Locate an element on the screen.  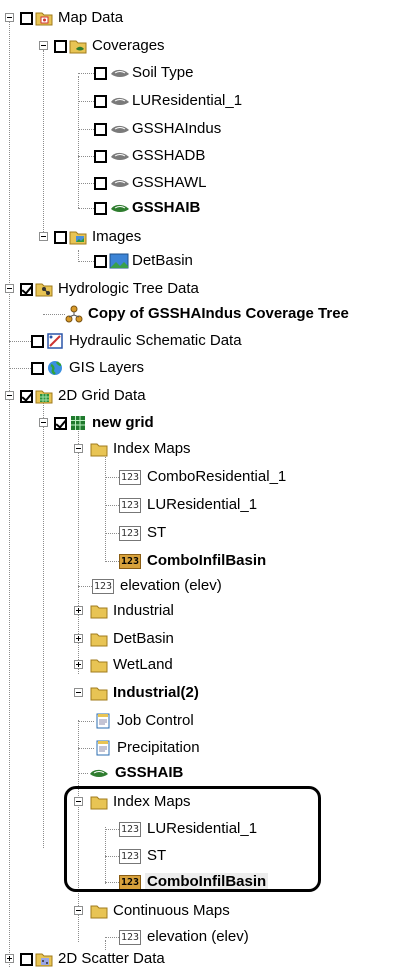
node-job-control: Job Control is located at coordinates (145, 721).